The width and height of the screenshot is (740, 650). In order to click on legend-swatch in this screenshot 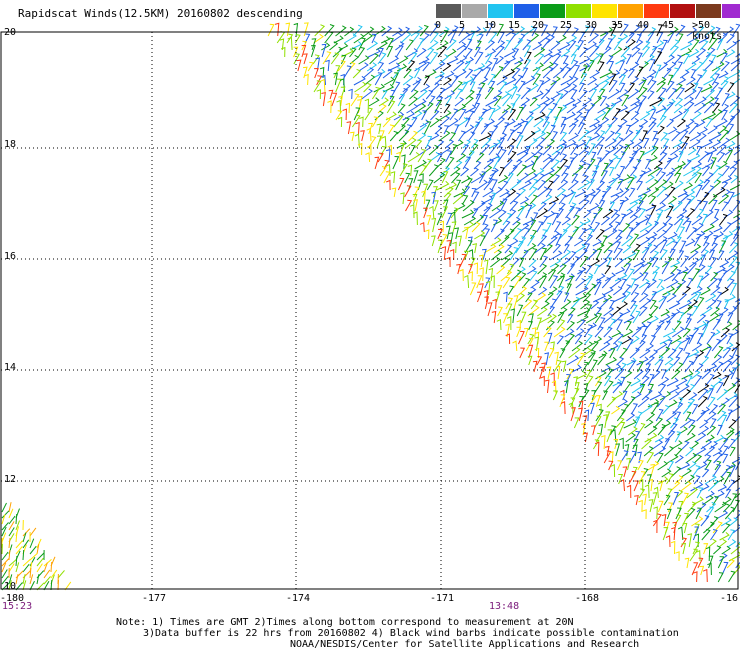, I will do `click(605, 11)`.